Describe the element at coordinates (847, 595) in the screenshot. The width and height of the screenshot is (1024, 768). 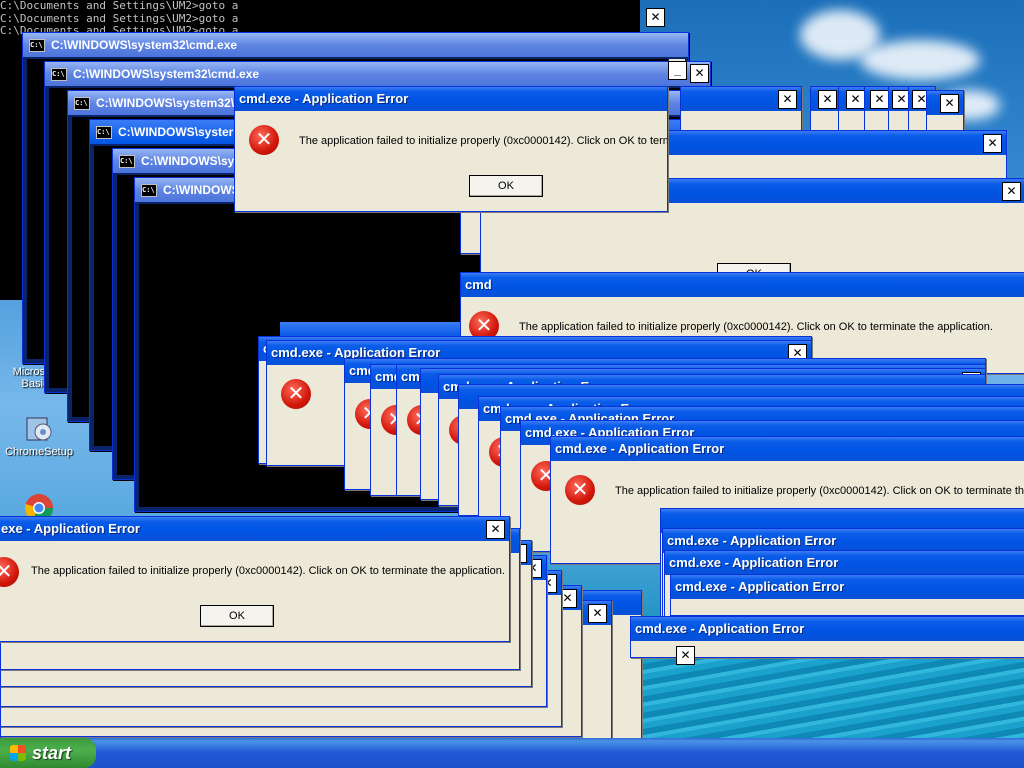
I see `error-dialog: cmd.exe - Application Error` at that location.